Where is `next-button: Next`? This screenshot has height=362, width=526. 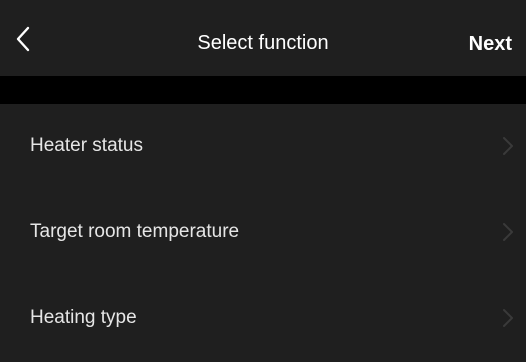
next-button: Next is located at coordinates (490, 44).